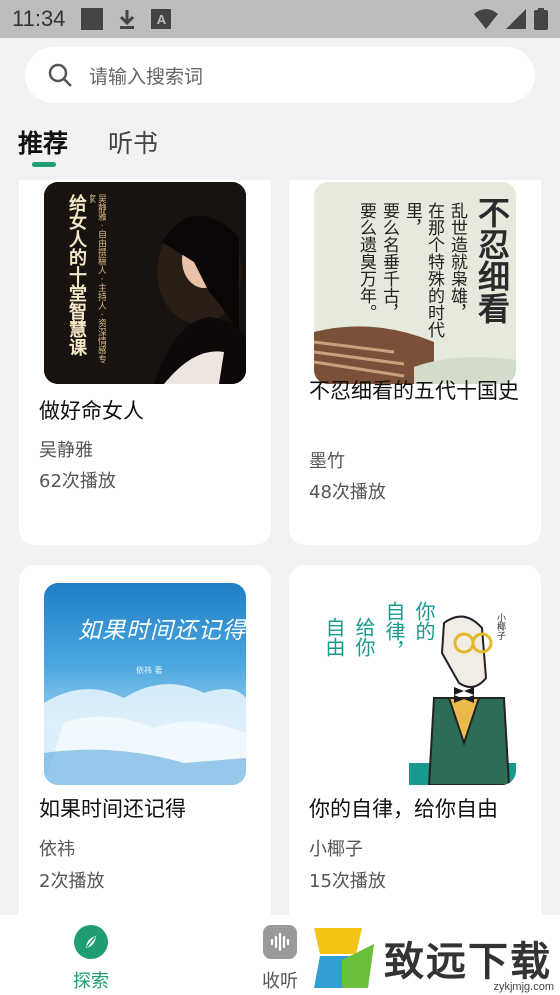 Image resolution: width=560 pixels, height=995 pixels. What do you see at coordinates (280, 981) in the screenshot?
I see `nav-label: 收听` at bounding box center [280, 981].